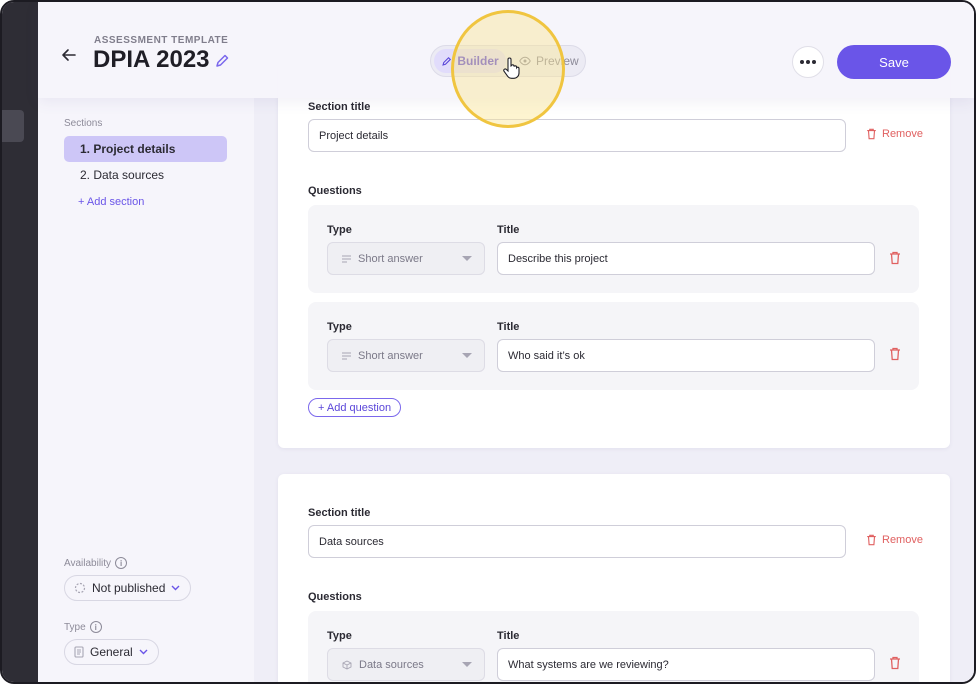 The image size is (976, 684). Describe the element at coordinates (145, 175) in the screenshot. I see `sidebar-item-data-sources: 2. Data sources` at that location.